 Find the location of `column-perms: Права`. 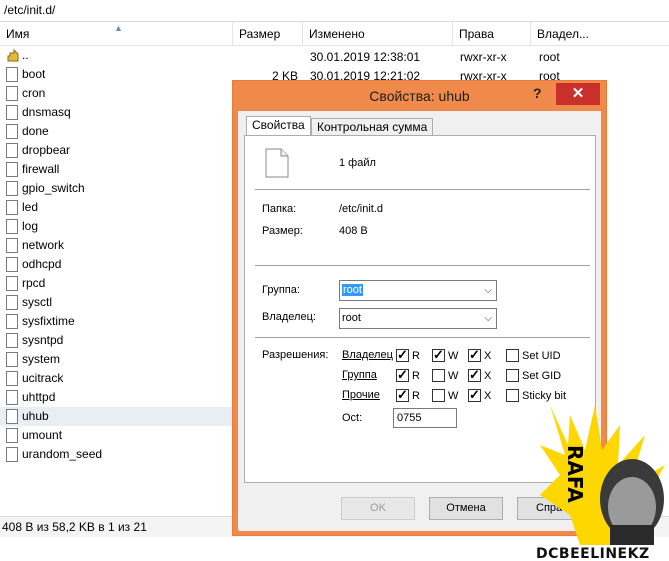

column-perms: Права is located at coordinates (492, 34).